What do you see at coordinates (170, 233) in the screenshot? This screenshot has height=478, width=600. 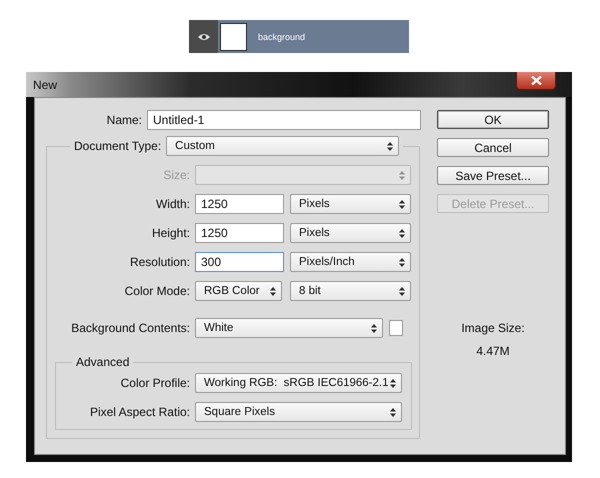 I see `field-label: Height:` at bounding box center [170, 233].